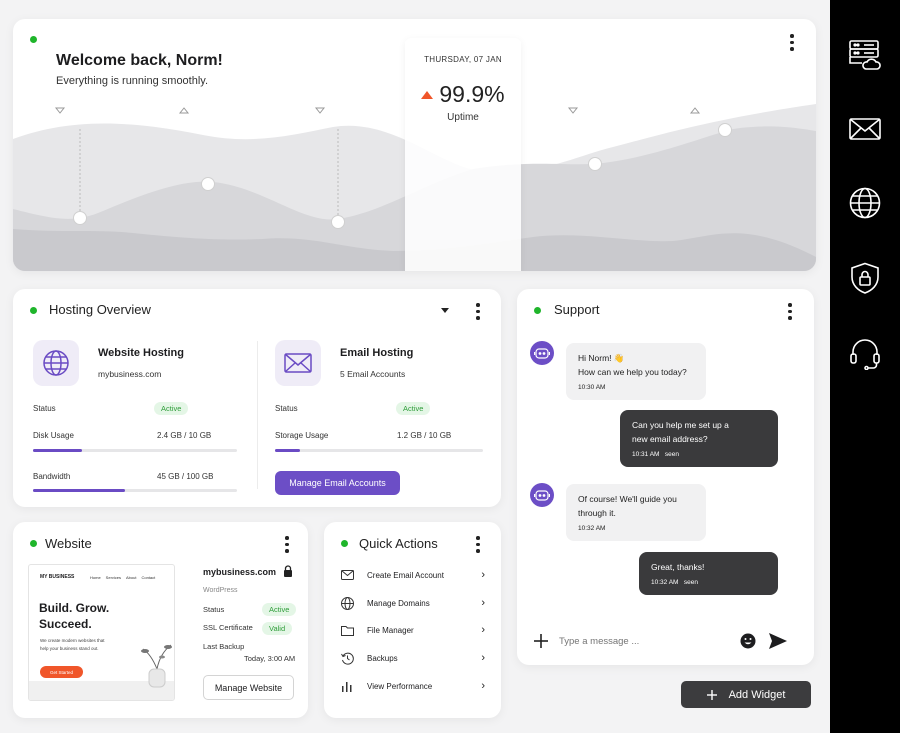 This screenshot has height=733, width=900. Describe the element at coordinates (792, 42) in the screenshot. I see `hero-menu-icon` at that location.